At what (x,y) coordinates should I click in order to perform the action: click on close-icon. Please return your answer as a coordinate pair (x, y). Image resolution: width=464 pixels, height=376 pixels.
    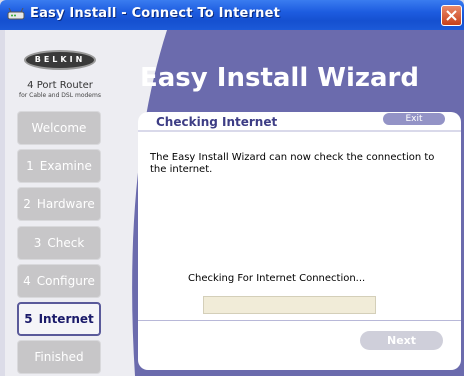
    Looking at the image, I should click on (451, 15).